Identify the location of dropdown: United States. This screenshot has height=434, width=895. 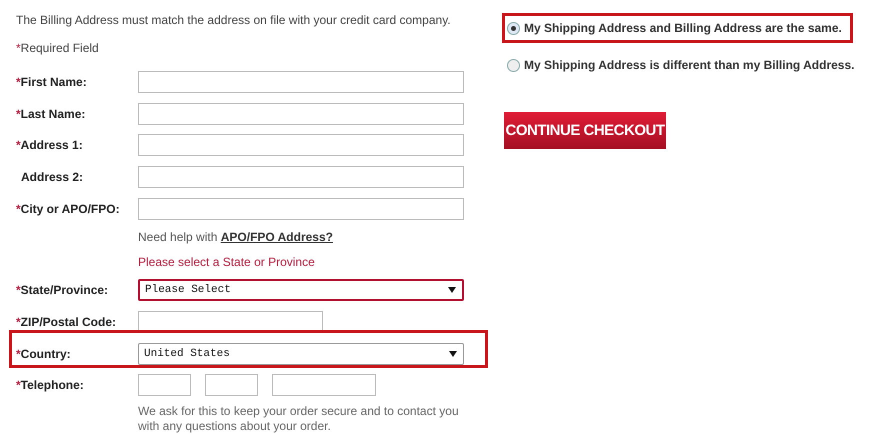
(301, 353).